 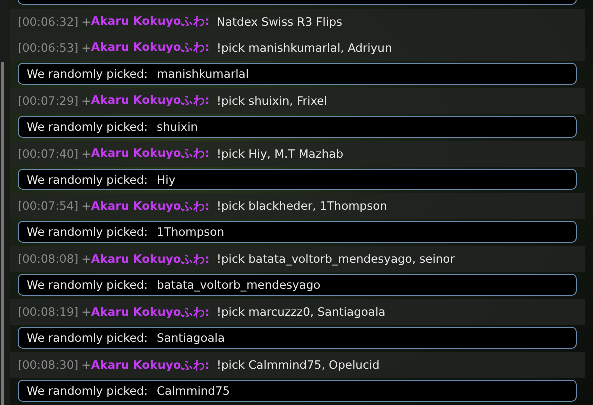 What do you see at coordinates (190, 232) in the screenshot?
I see `picked-name: 1Thompson` at bounding box center [190, 232].